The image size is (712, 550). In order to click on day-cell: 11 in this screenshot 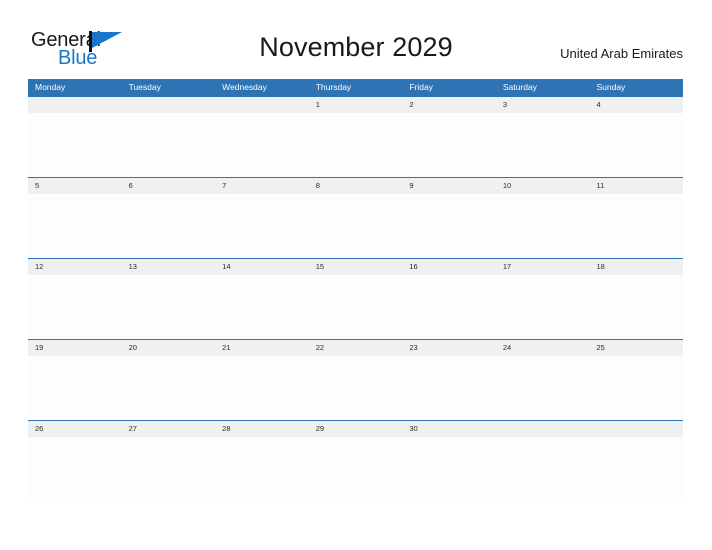, I will do `click(636, 186)`.